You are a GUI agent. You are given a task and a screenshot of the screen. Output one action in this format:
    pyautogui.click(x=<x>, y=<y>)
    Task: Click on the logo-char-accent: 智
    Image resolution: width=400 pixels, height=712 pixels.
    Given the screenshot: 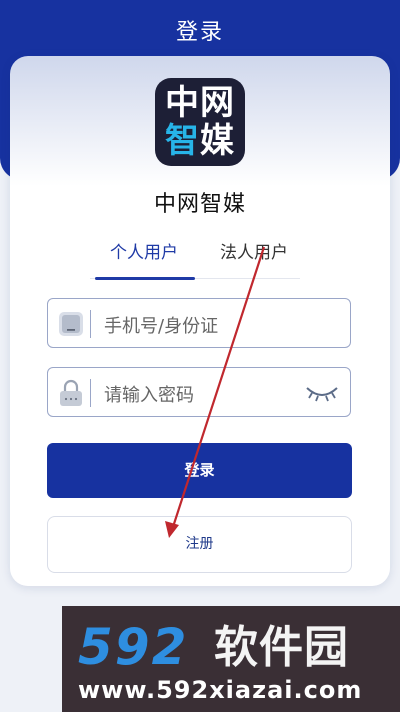 What is the action you would take?
    pyautogui.click(x=182, y=141)
    